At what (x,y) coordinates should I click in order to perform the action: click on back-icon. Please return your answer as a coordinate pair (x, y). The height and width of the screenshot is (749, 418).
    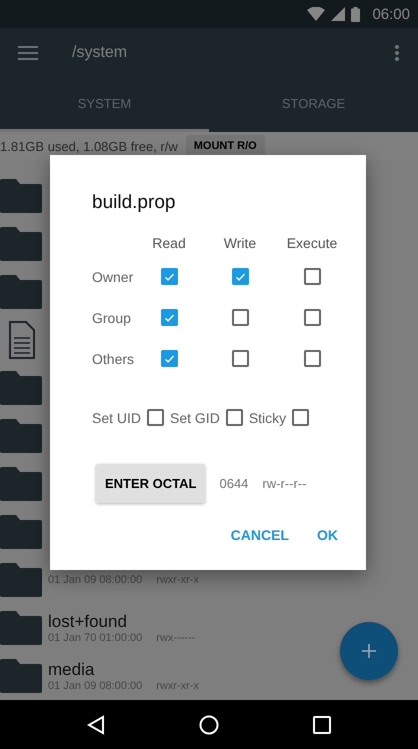
    Looking at the image, I should click on (96, 724).